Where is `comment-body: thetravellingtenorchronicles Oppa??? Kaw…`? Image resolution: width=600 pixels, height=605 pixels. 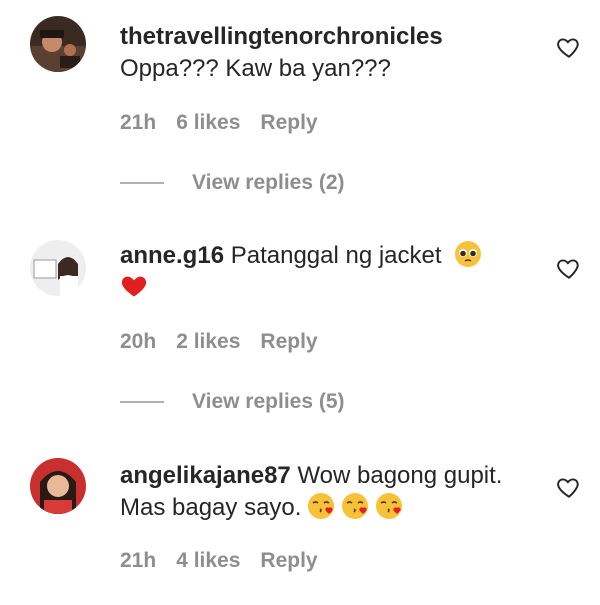
comment-body: thetravellingtenorchronicles Oppa??? Kaw… is located at coordinates (330, 53).